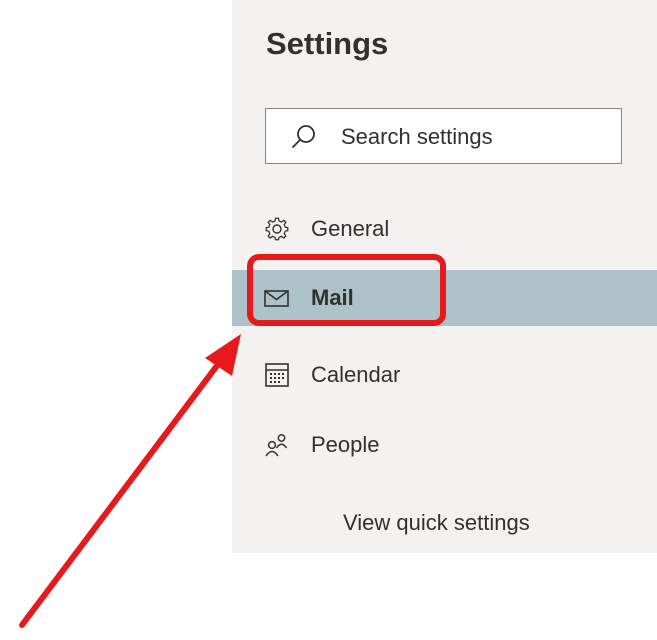  I want to click on search-placeholder: Search settings, so click(417, 136).